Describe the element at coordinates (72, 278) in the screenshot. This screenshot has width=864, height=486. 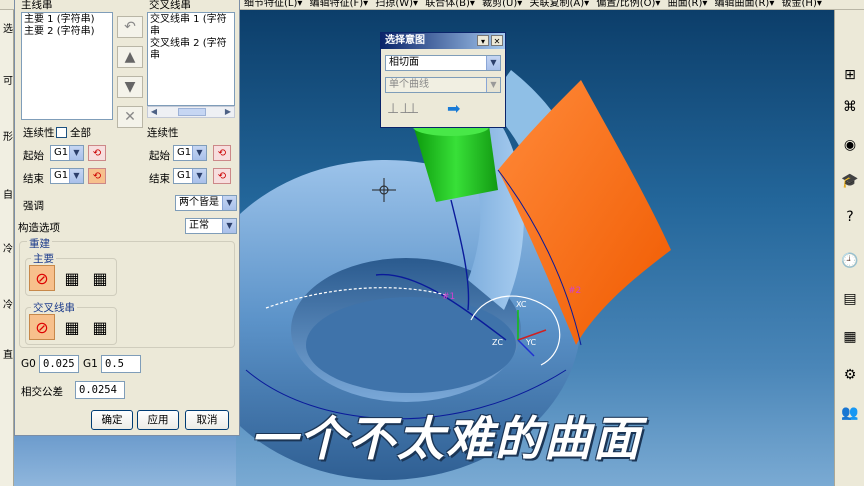
I see `degree-tolerance-icon: ▦` at that location.